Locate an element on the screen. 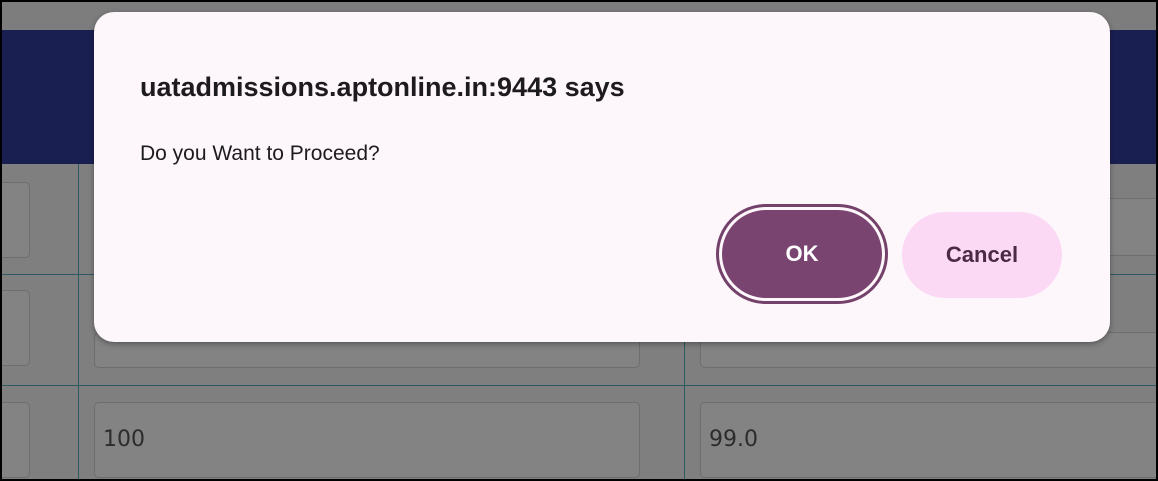 Image resolution: width=1158 pixels, height=481 pixels. row2-col1-field is located at coordinates (16, 328).